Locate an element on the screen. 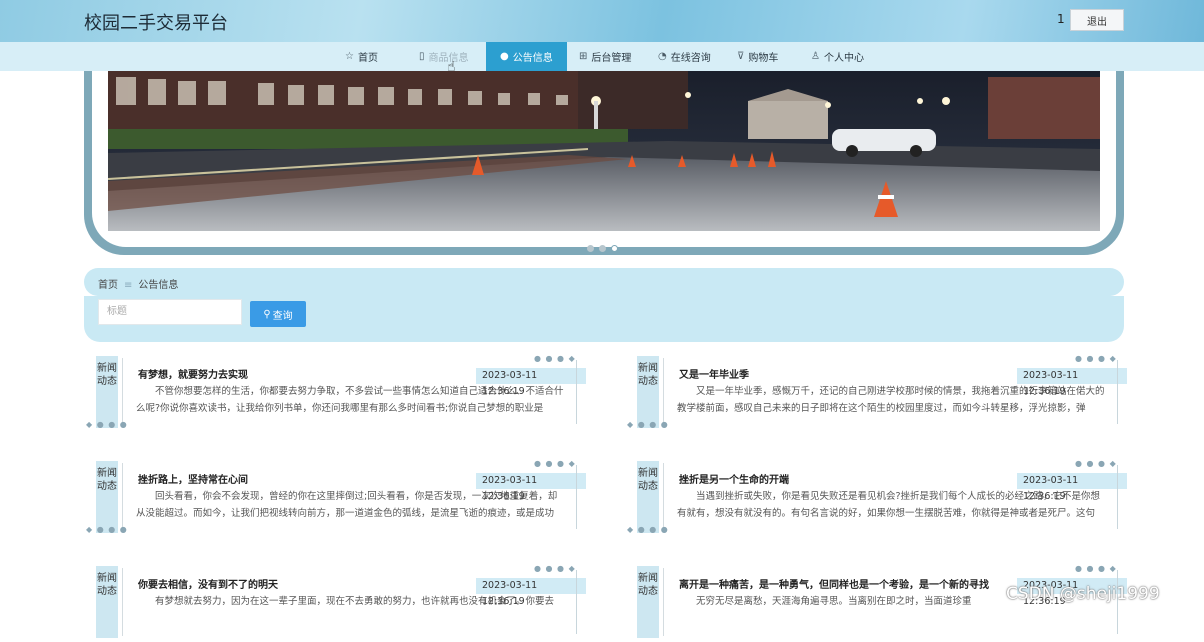 This screenshot has height=642, width=1204. site-title: 校园二手交易平台 is located at coordinates (156, 23).